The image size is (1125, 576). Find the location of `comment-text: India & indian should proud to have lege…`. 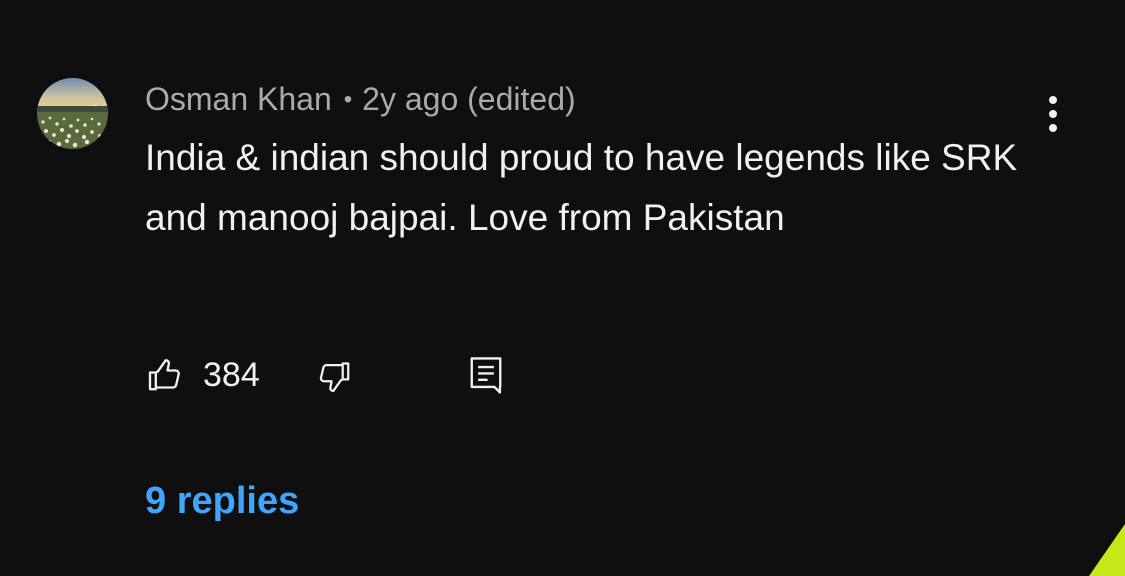

comment-text: India & indian should proud to have lege… is located at coordinates (581, 187).